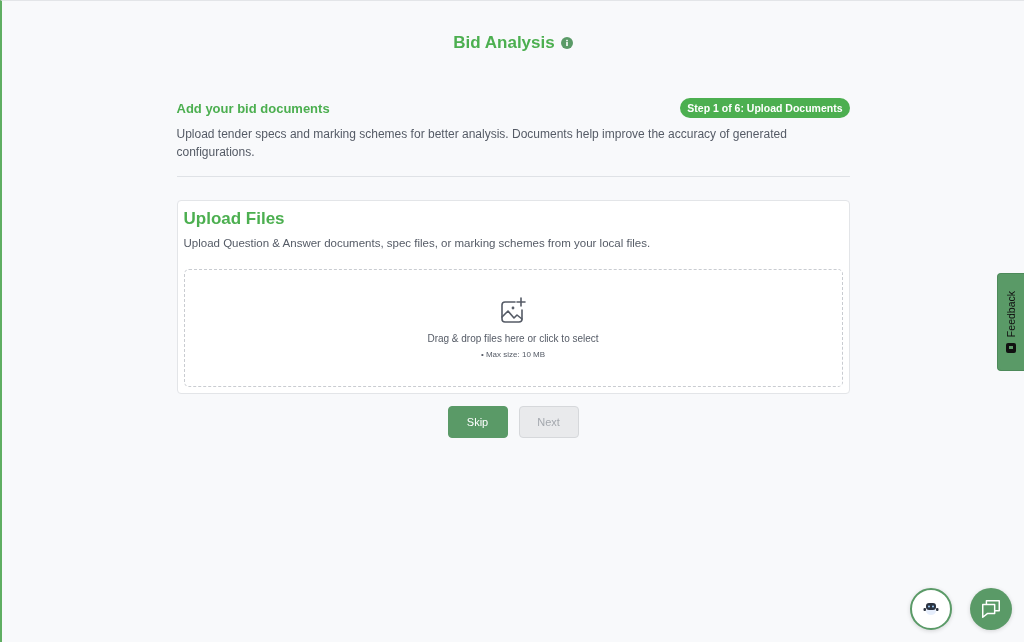 The width and height of the screenshot is (1024, 642). I want to click on dropzone-prompt: Drag & drop files here or click to select, so click(513, 338).